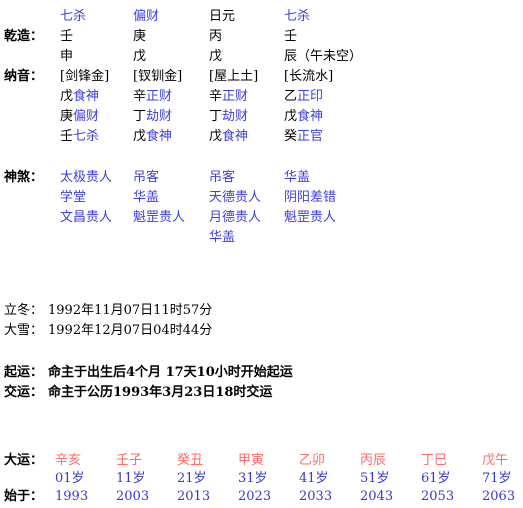  I want to click on nayin-month: [钗钏金], so click(158, 76).